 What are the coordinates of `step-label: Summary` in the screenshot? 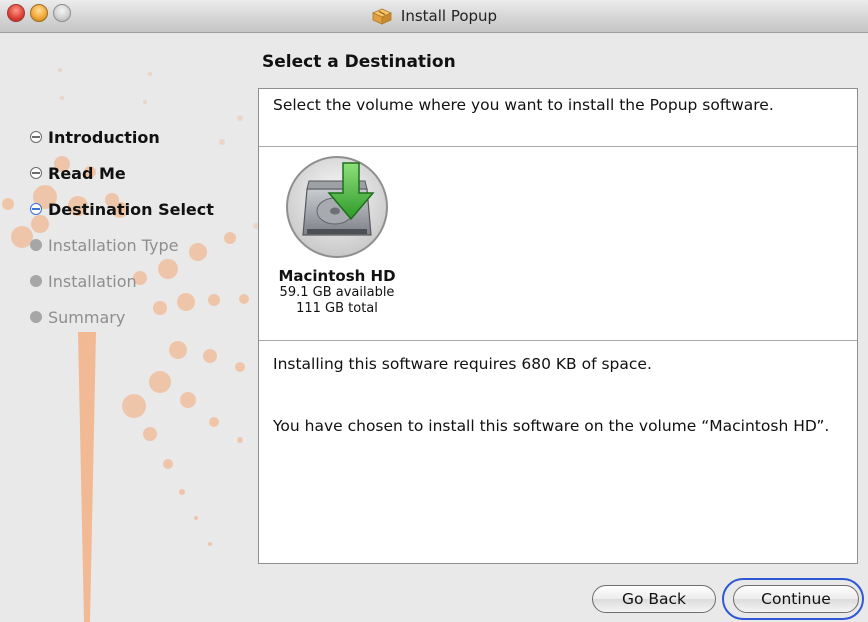 It's located at (87, 317).